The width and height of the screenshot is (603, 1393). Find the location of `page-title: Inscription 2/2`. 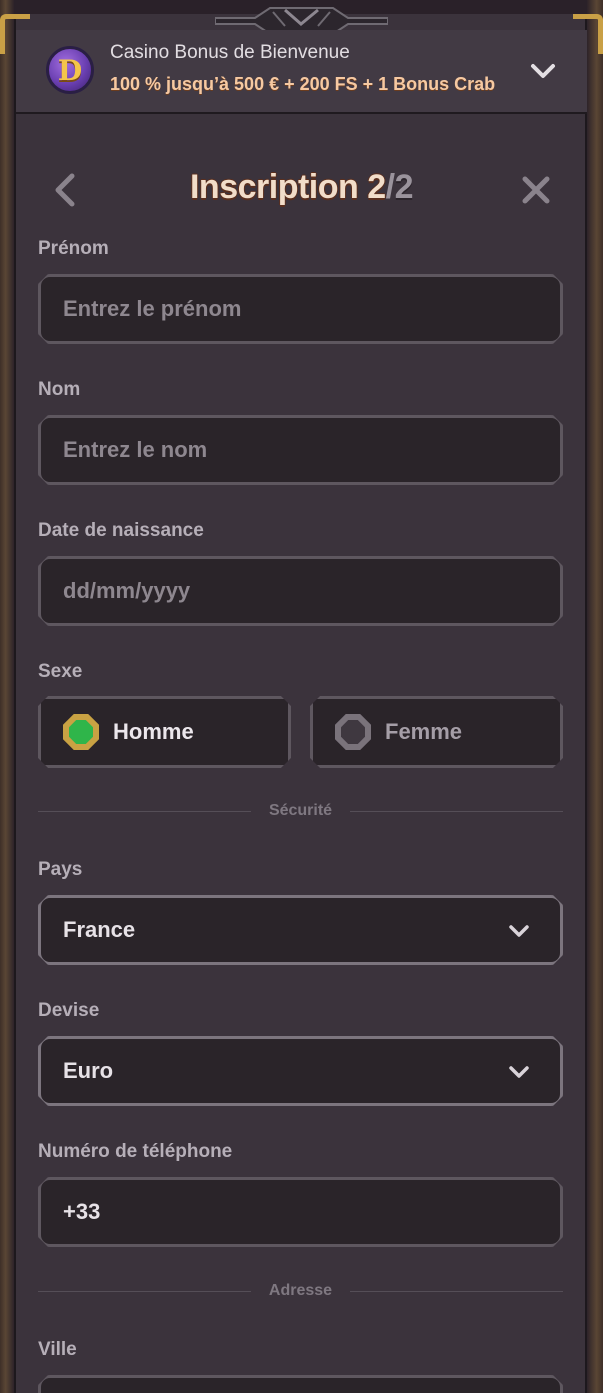

page-title: Inscription 2/2 is located at coordinates (301, 187).